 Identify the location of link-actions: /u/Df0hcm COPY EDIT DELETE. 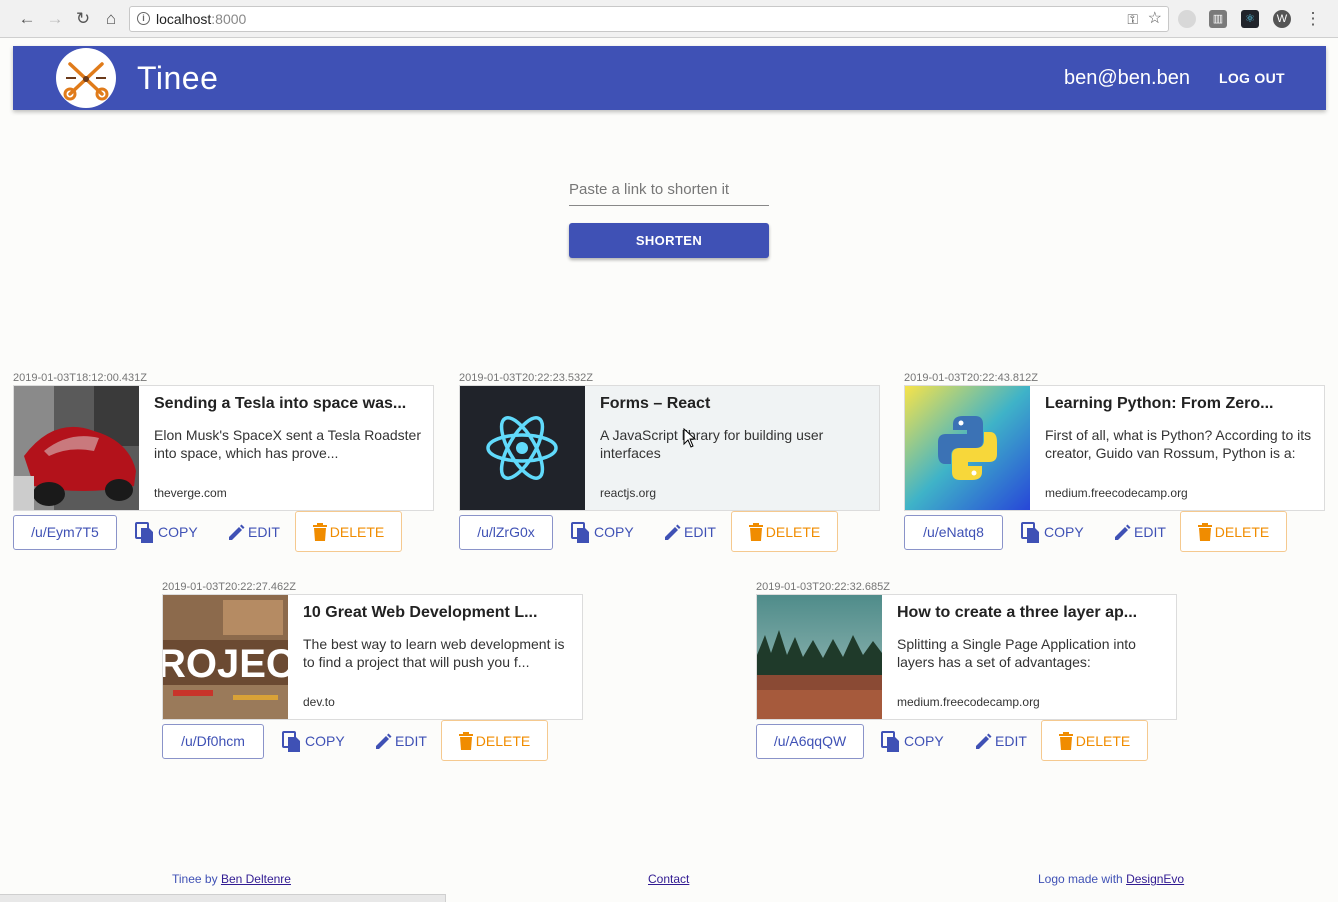
(373, 742).